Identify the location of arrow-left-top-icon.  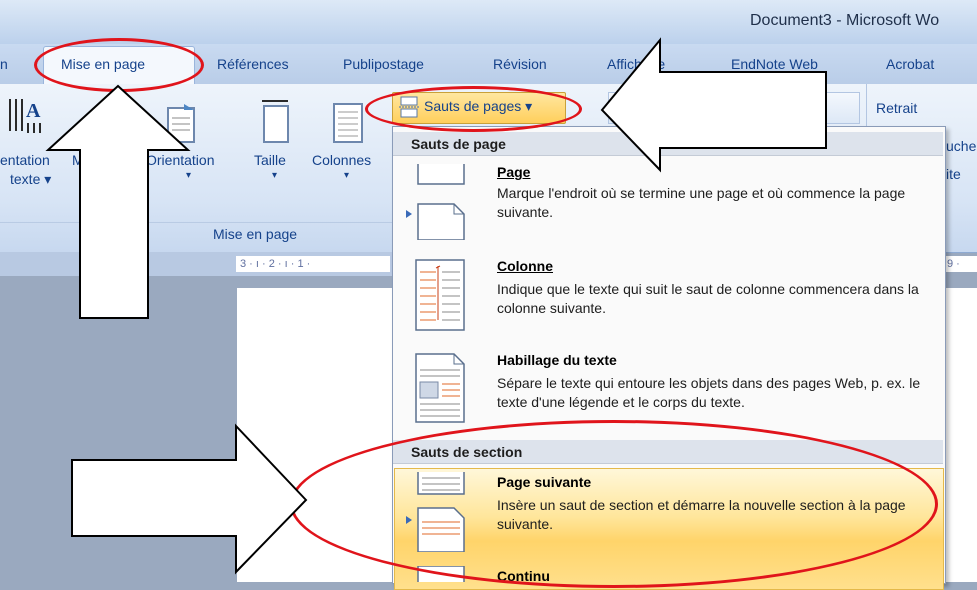
(713, 105).